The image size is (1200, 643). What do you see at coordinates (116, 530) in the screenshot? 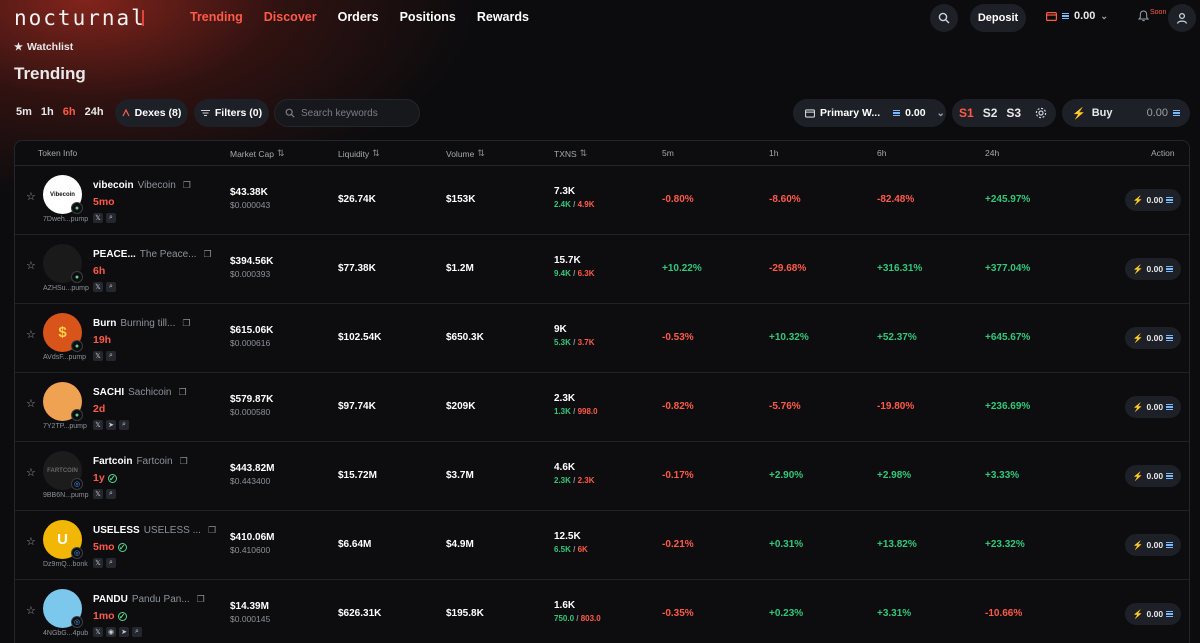
I see `token-symbol: USELESS` at bounding box center [116, 530].